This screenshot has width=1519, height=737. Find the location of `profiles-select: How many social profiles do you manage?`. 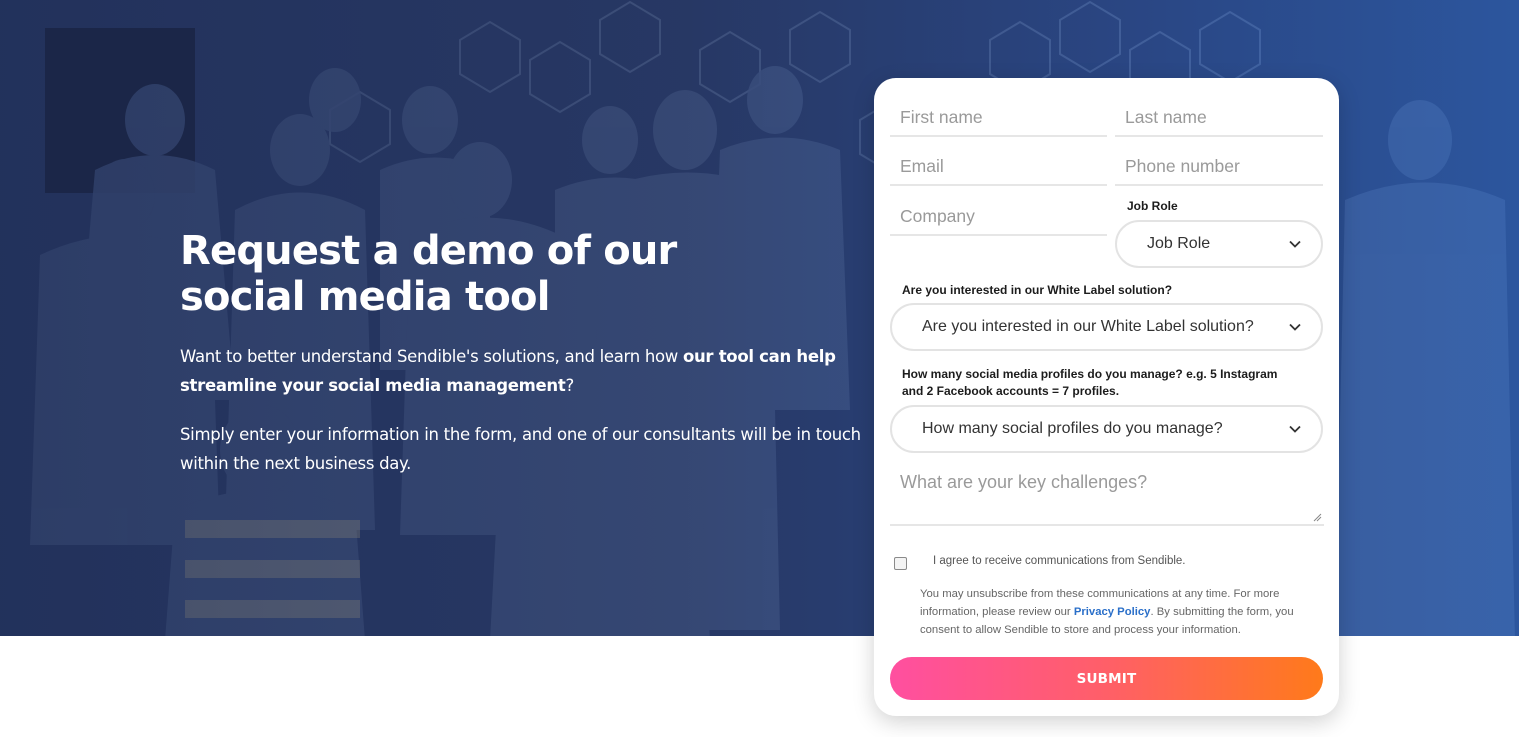

profiles-select: How many social profiles do you manage? is located at coordinates (1106, 429).